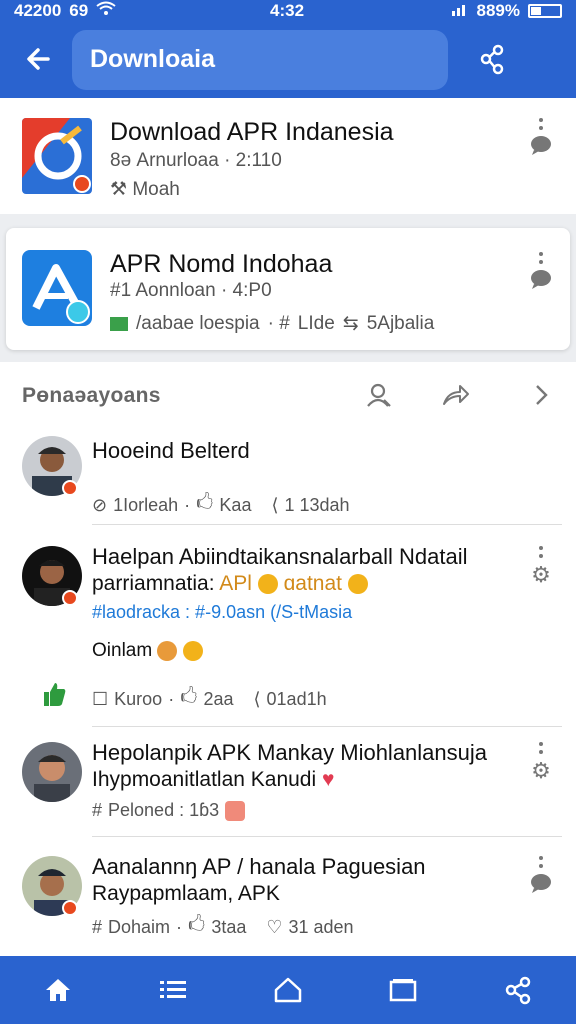 The width and height of the screenshot is (576, 1024). I want to click on wifi-icon, so click(106, 11).